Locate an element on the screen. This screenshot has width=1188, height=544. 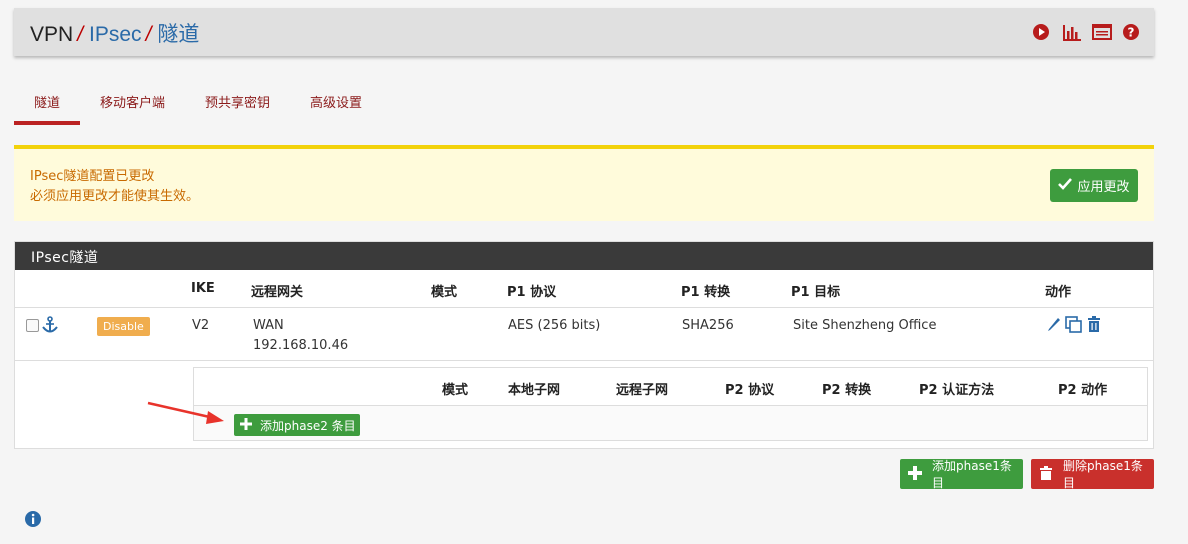
col-actions: 动作 is located at coordinates (1058, 292).